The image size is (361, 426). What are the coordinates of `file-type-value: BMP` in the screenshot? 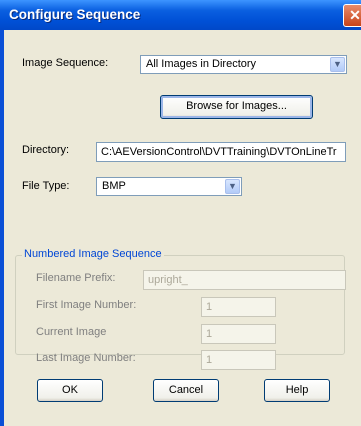 It's located at (114, 186).